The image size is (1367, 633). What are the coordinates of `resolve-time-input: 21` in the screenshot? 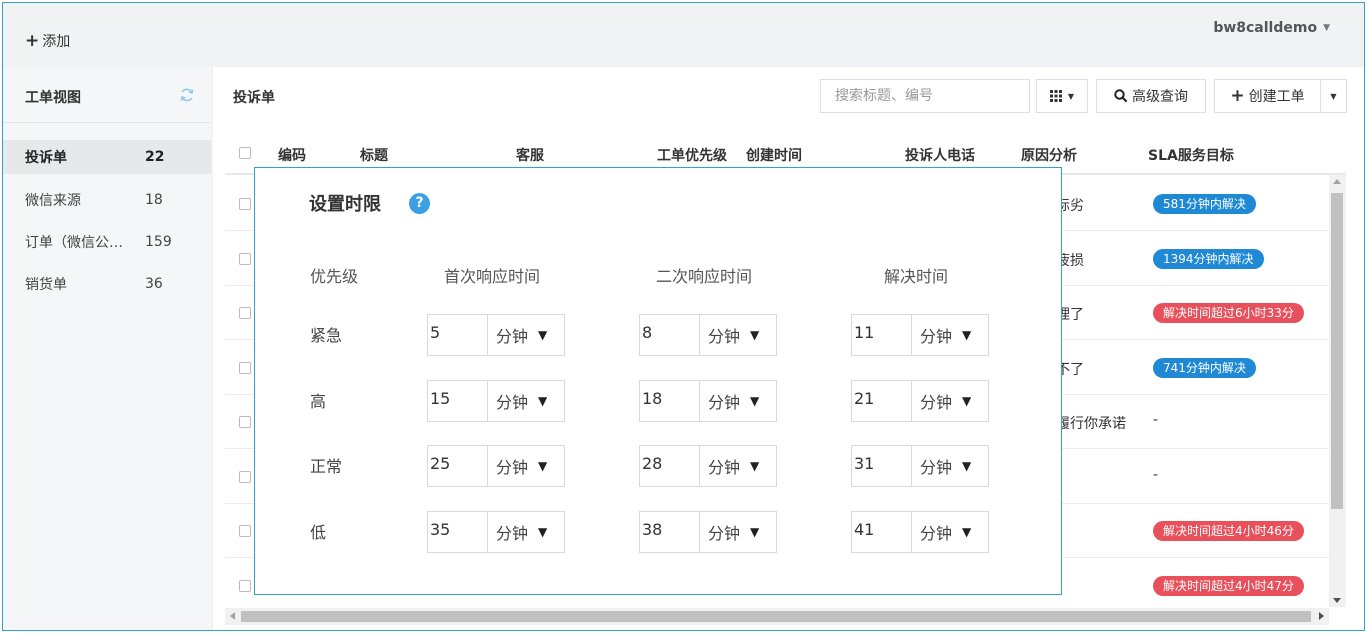 It's located at (882, 400).